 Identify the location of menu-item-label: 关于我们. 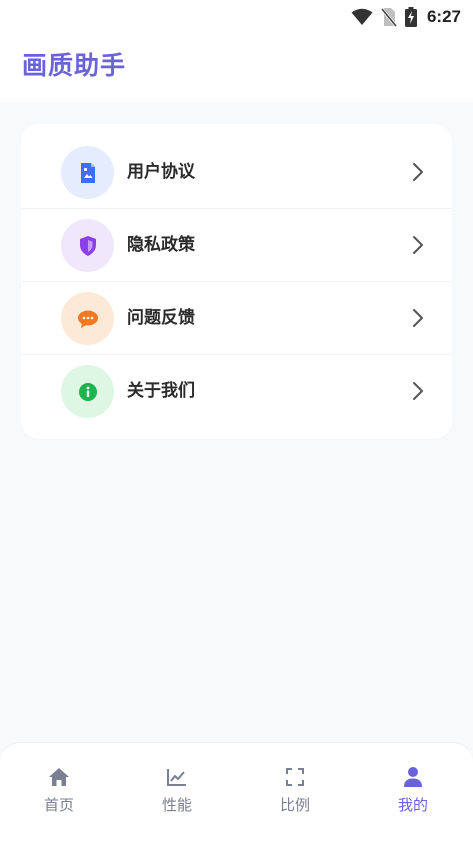
(161, 391).